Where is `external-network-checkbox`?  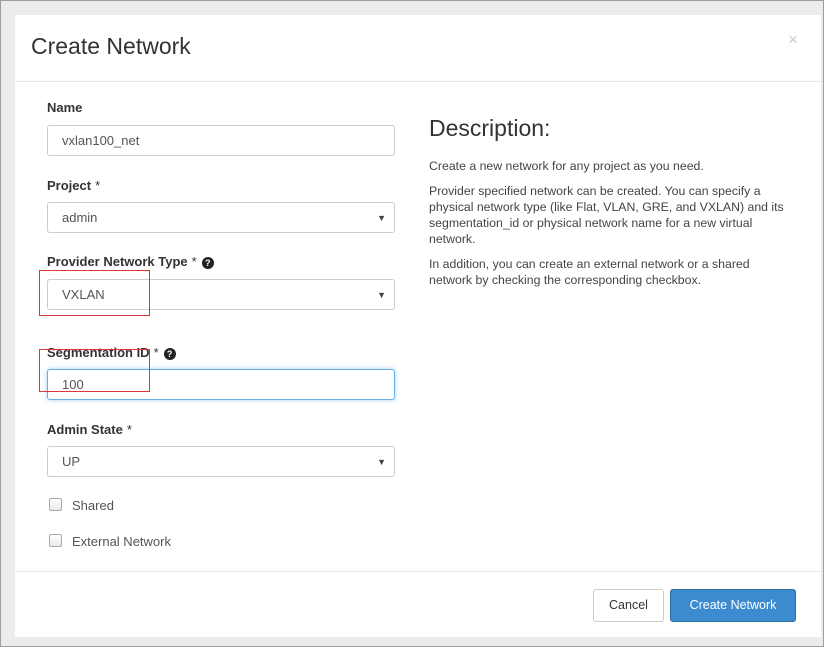
external-network-checkbox is located at coordinates (55, 540).